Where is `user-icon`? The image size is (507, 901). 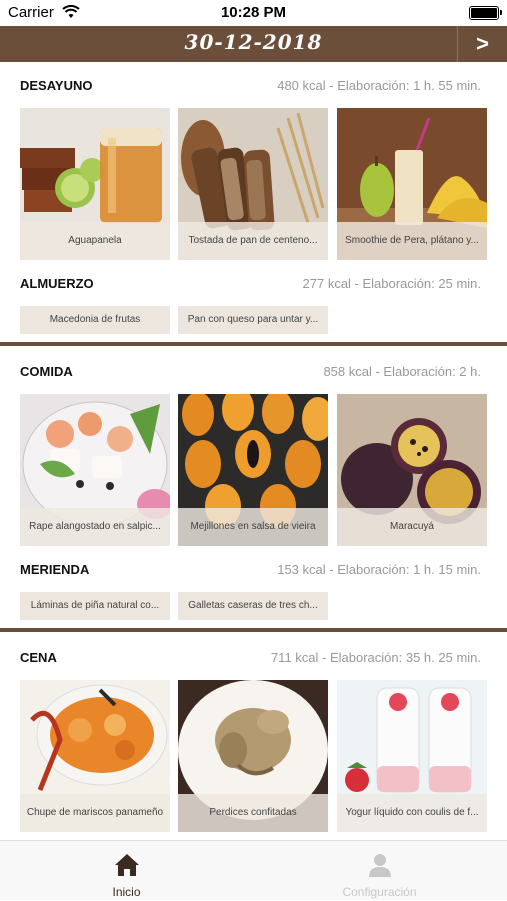 user-icon is located at coordinates (380, 865).